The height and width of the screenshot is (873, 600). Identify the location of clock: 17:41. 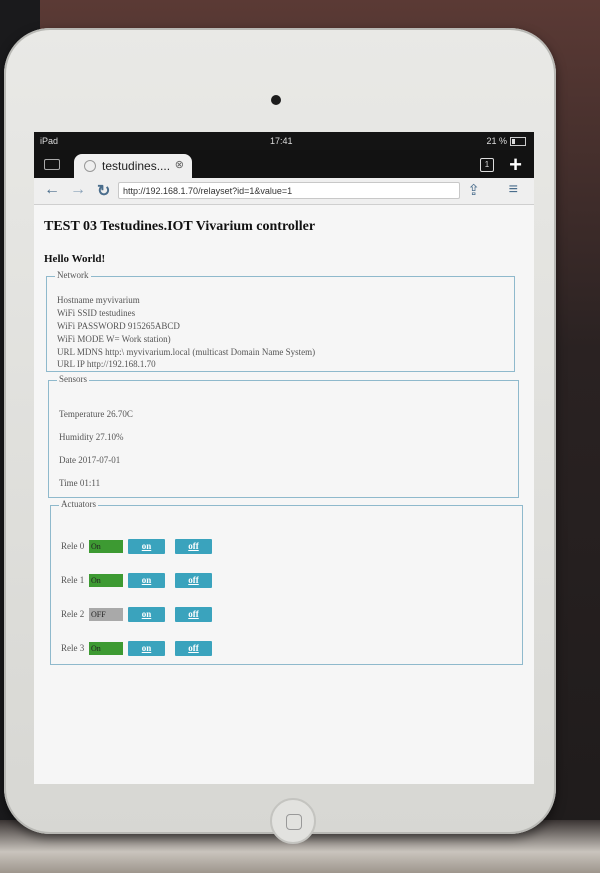
(281, 141).